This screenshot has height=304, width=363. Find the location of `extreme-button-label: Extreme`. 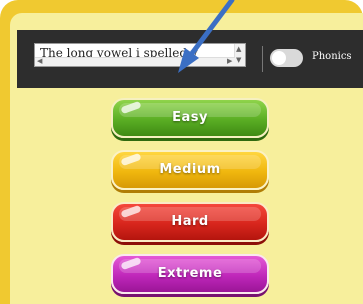

extreme-button-label: Extreme is located at coordinates (190, 273).